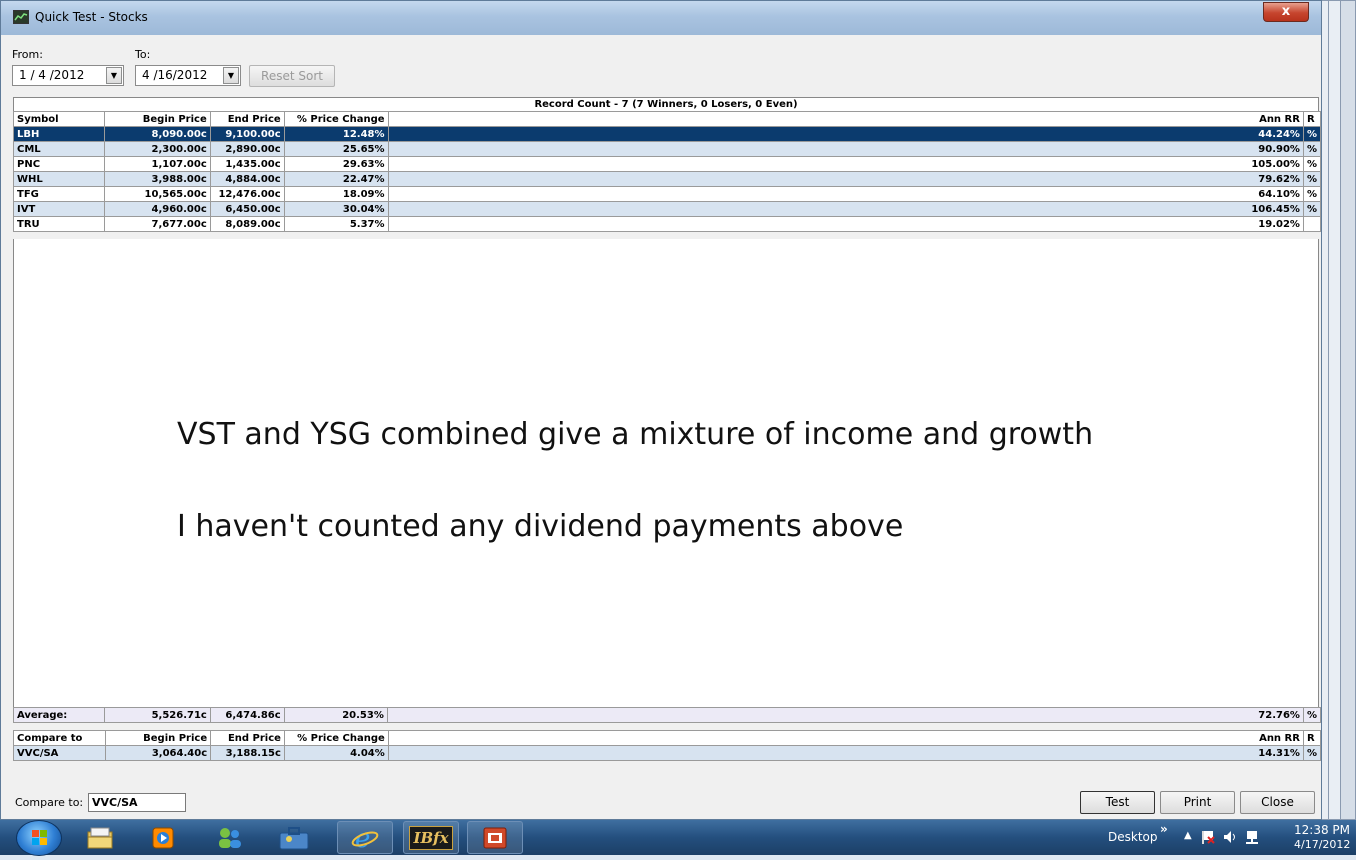  What do you see at coordinates (1188, 835) in the screenshot?
I see `show-hidden-icons-icon: ▲` at bounding box center [1188, 835].